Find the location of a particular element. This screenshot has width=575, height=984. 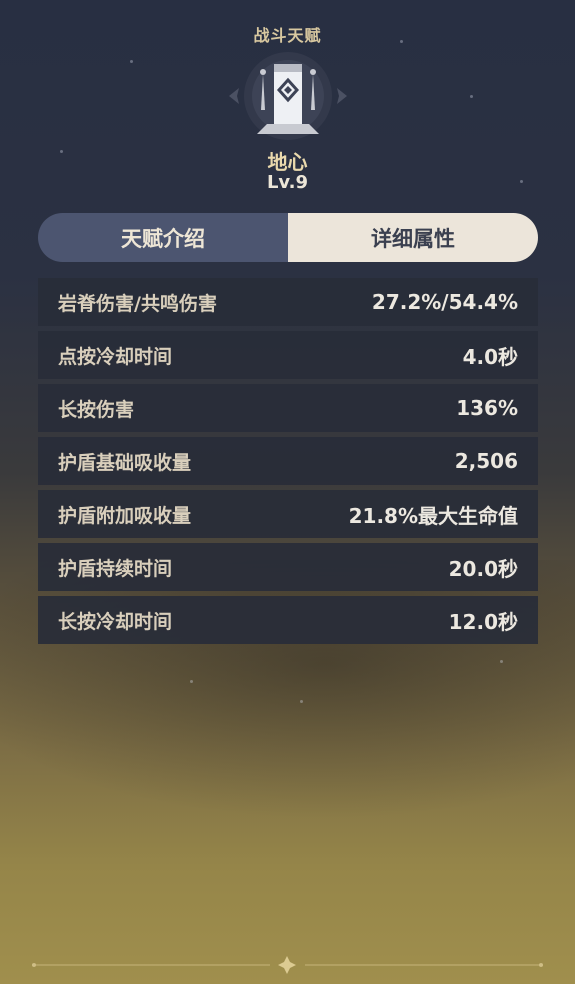

stat-row: 护盾基础吸收量 2,506 is located at coordinates (288, 461).